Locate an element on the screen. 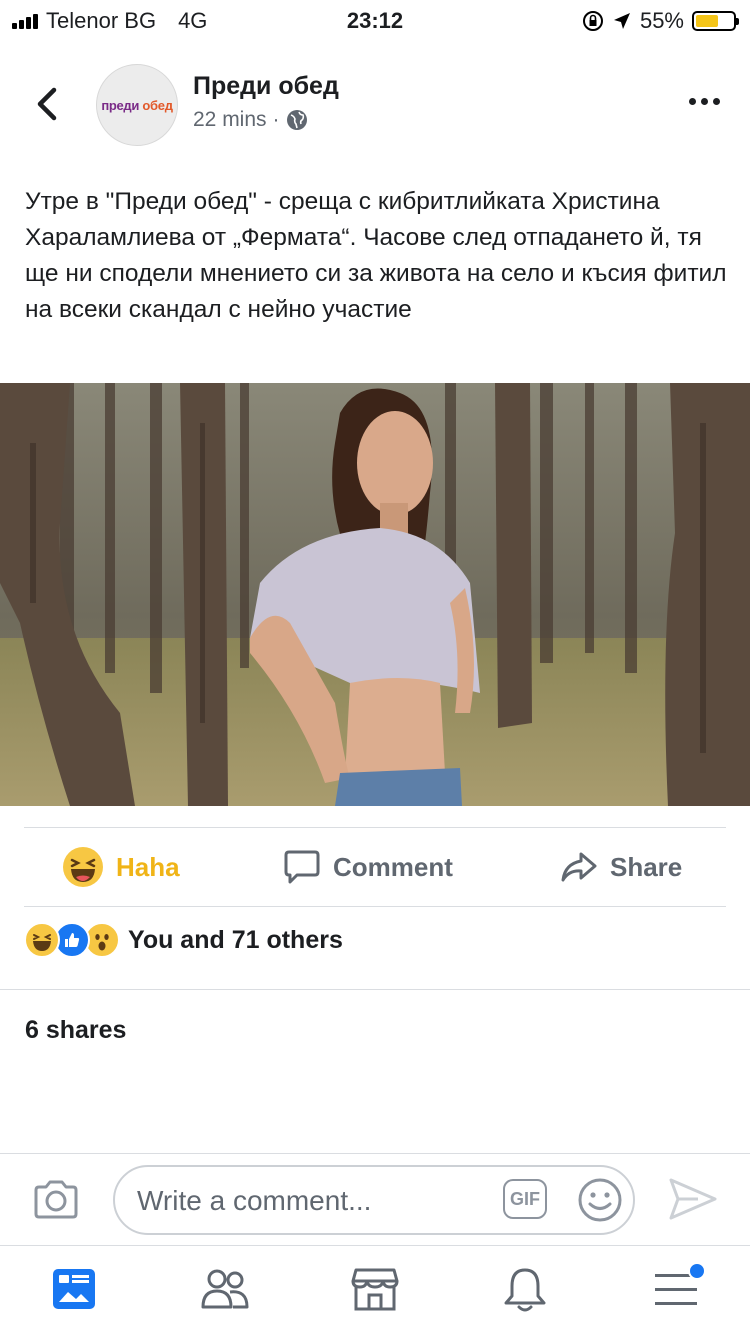 The width and height of the screenshot is (750, 1335). marketplace-icon is located at coordinates (375, 1289).